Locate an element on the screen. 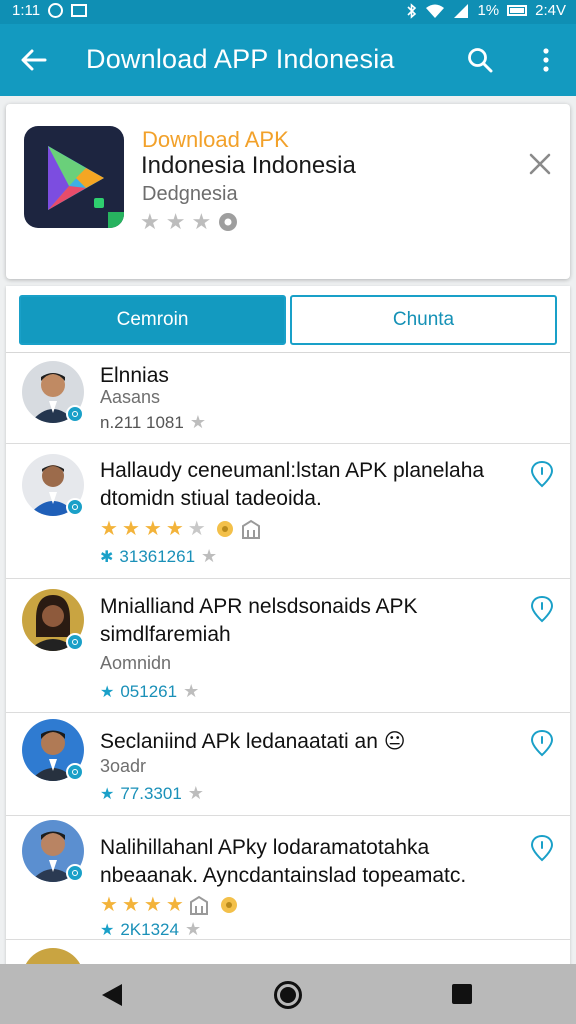 The height and width of the screenshot is (1024, 576). sparkle-icon: ✱ is located at coordinates (107, 557).